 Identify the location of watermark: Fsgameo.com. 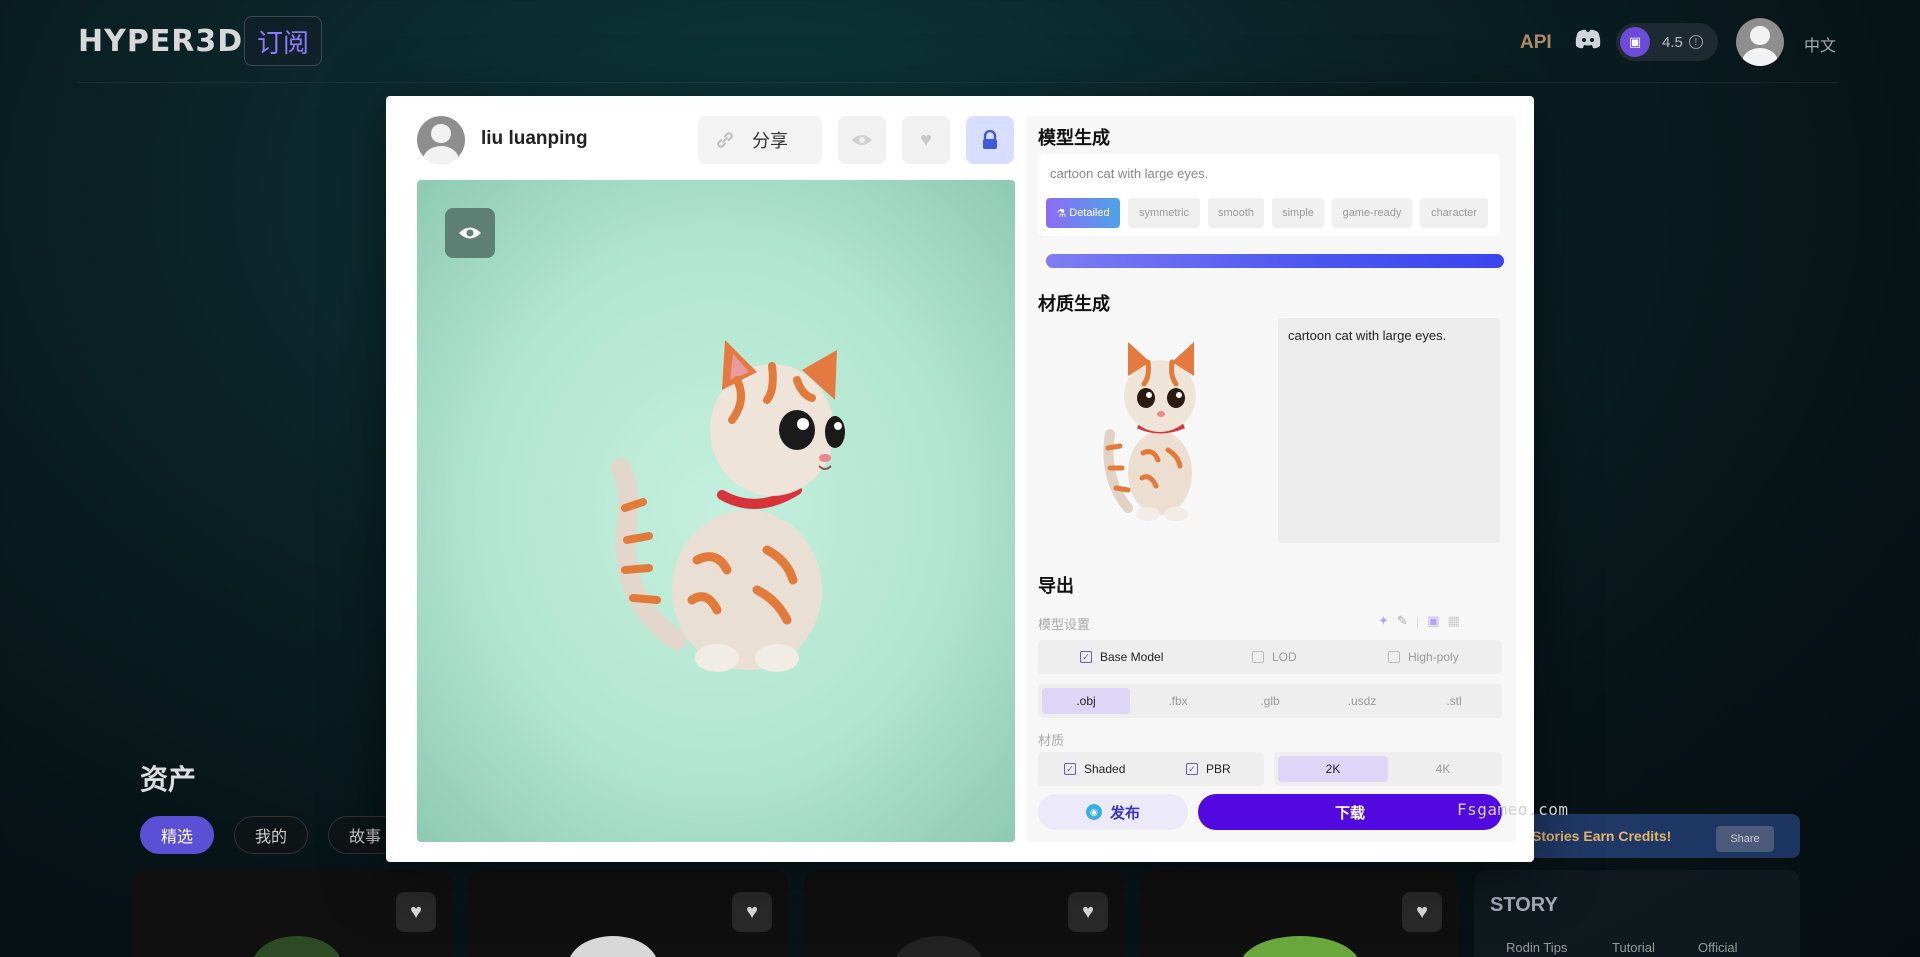
(1513, 809).